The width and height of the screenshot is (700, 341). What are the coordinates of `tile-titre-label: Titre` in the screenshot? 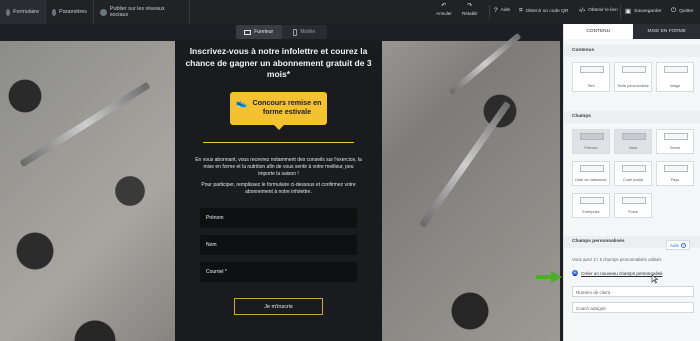 It's located at (591, 85).